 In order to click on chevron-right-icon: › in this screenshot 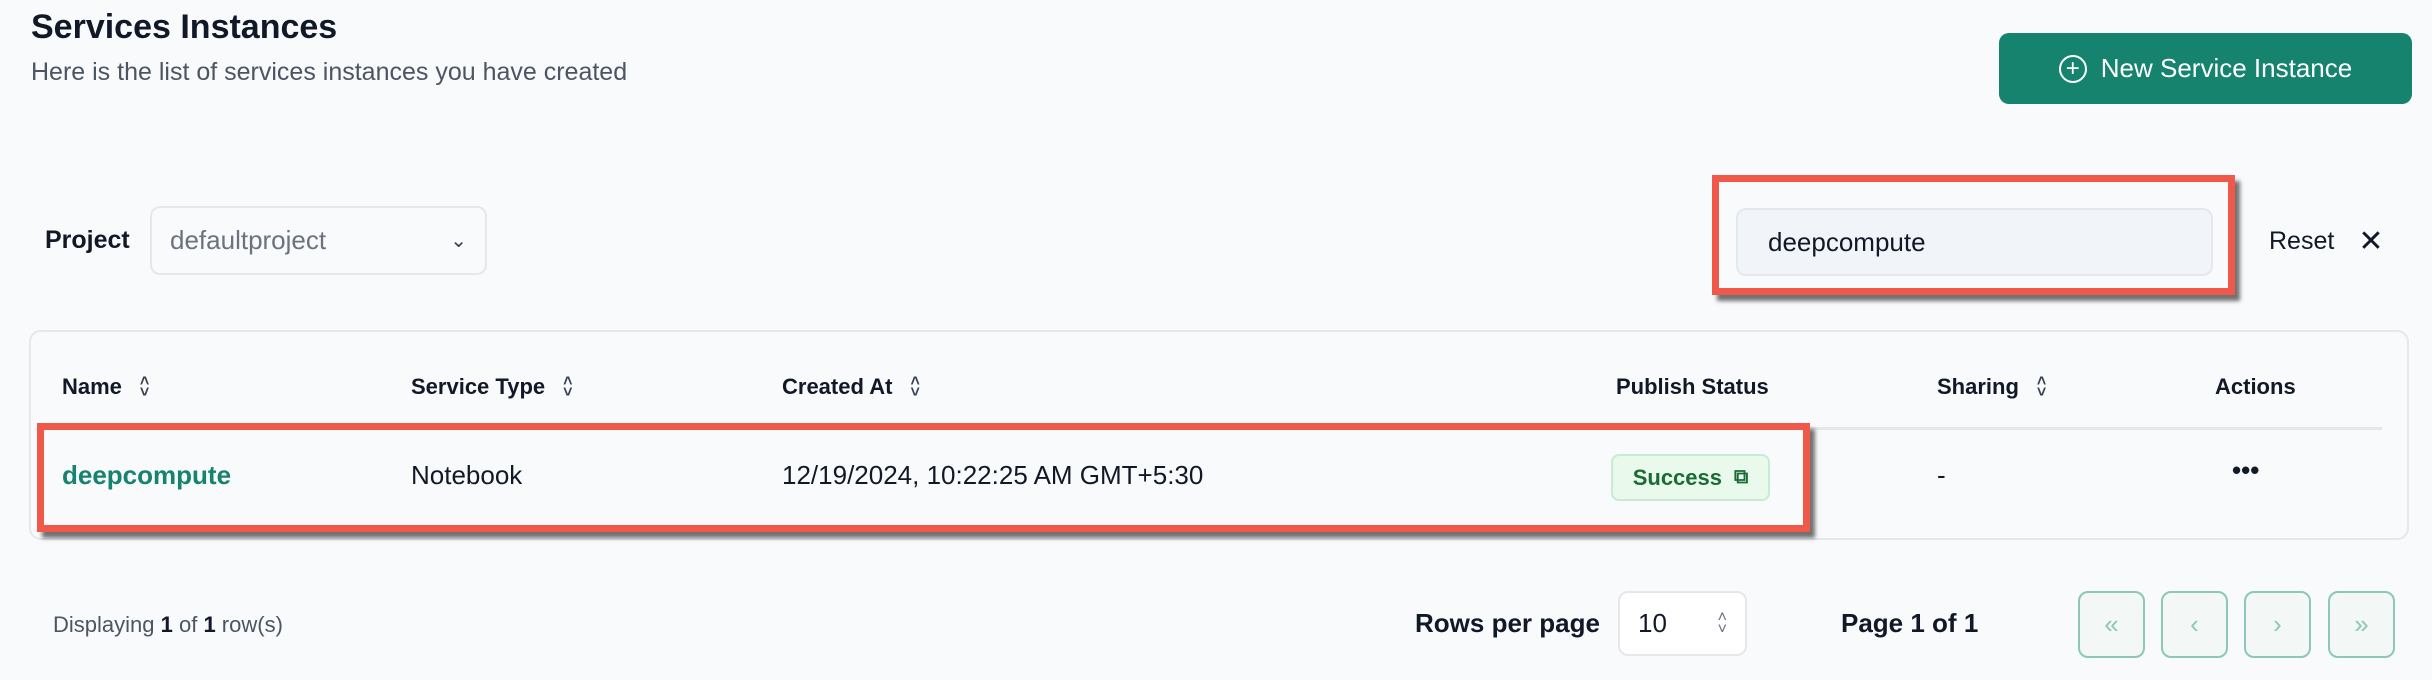, I will do `click(2277, 624)`.